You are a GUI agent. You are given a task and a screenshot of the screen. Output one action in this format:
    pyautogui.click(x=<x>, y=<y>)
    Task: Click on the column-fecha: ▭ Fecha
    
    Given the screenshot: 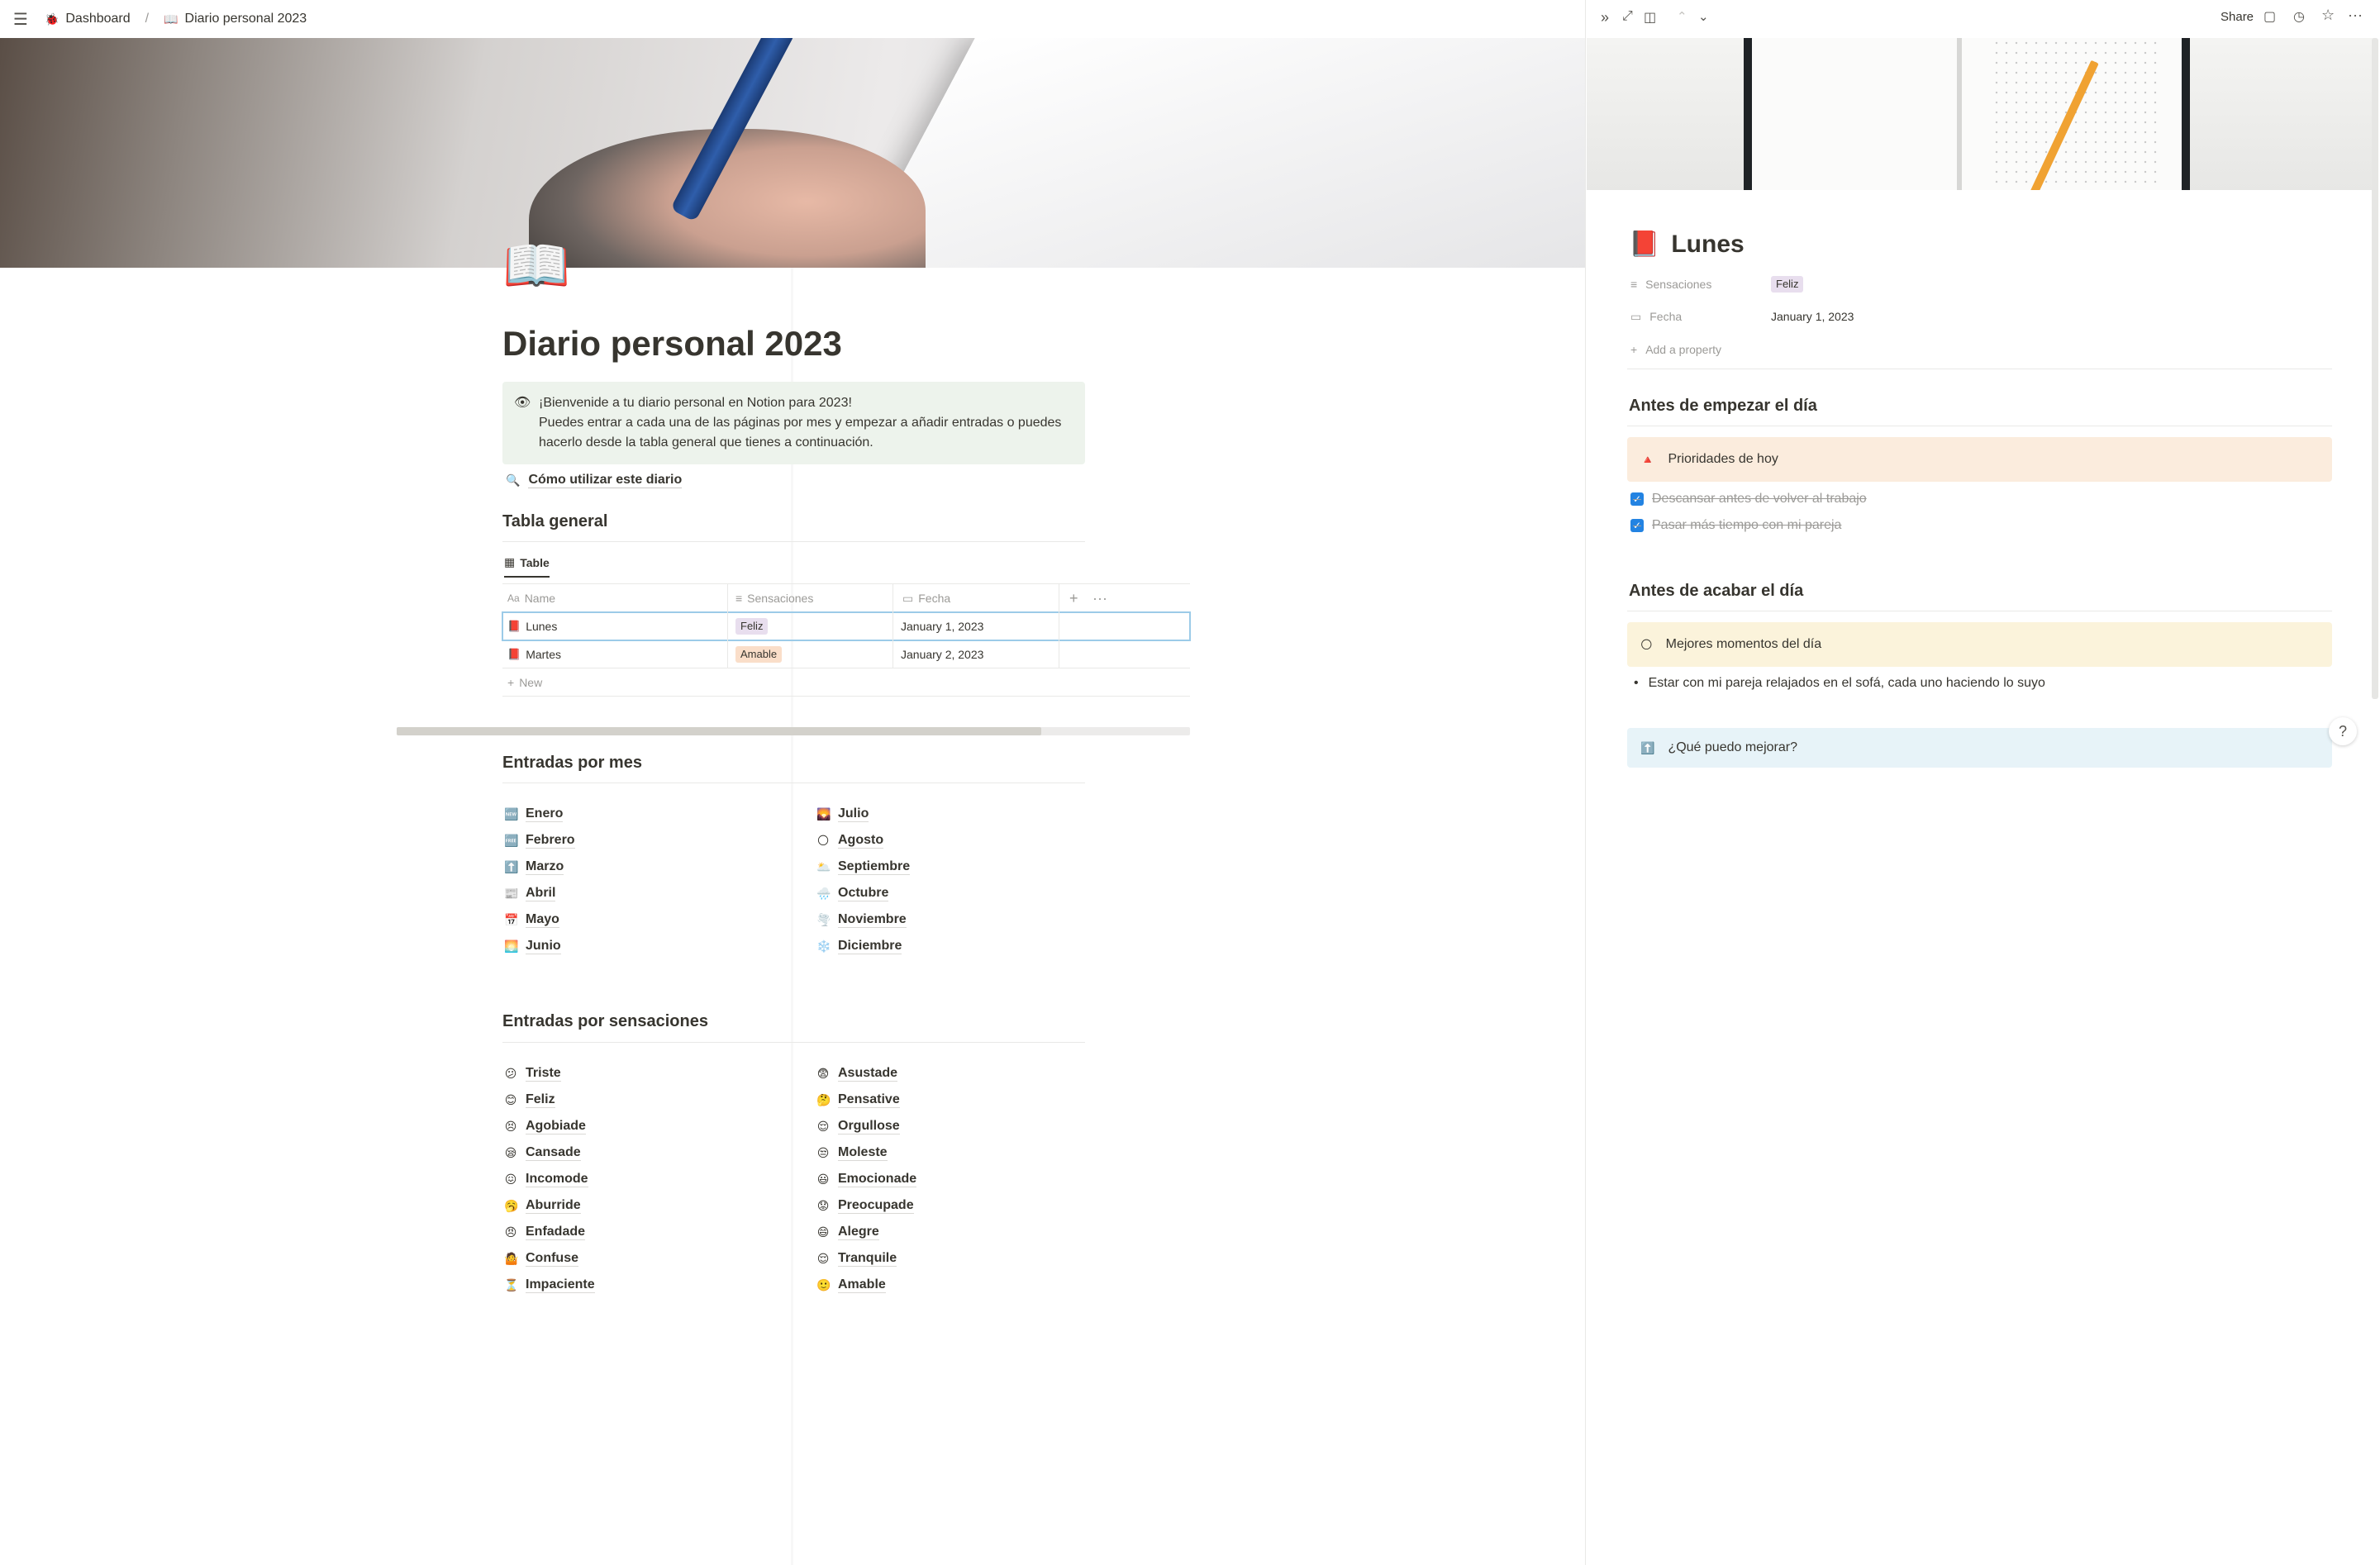 What is the action you would take?
    pyautogui.click(x=926, y=598)
    